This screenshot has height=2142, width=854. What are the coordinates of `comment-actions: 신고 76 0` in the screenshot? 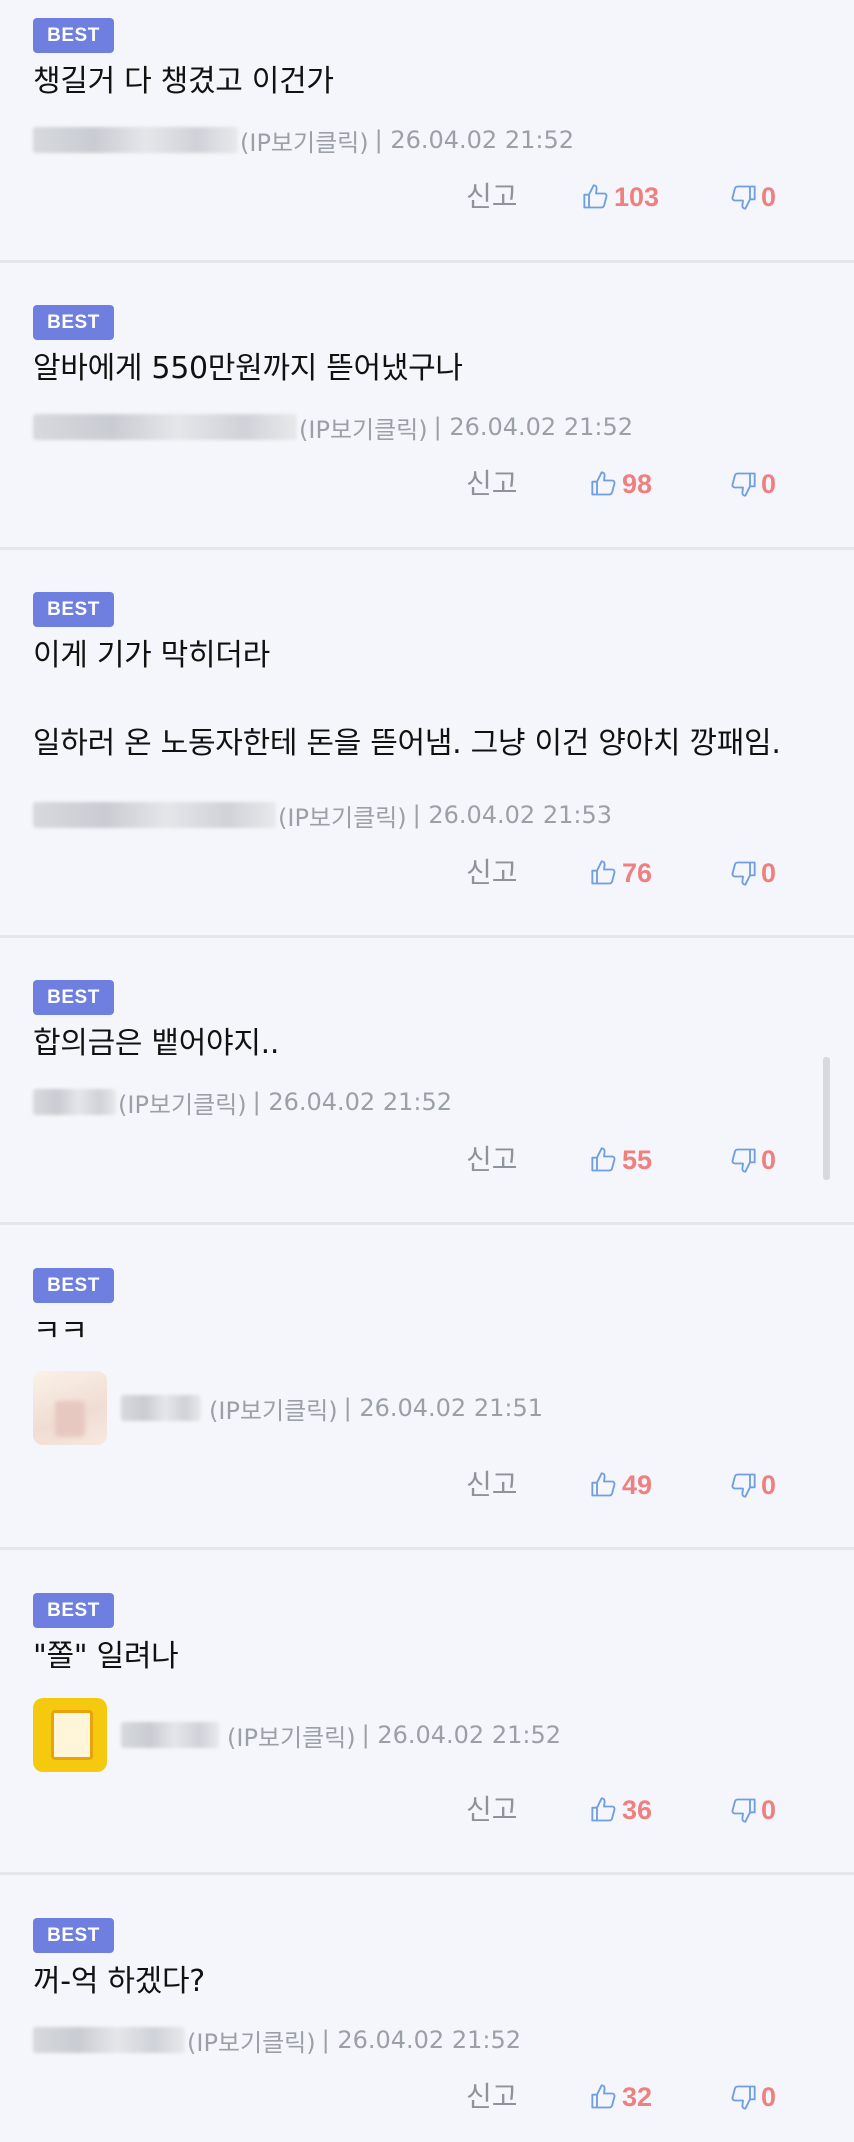 It's located at (427, 873).